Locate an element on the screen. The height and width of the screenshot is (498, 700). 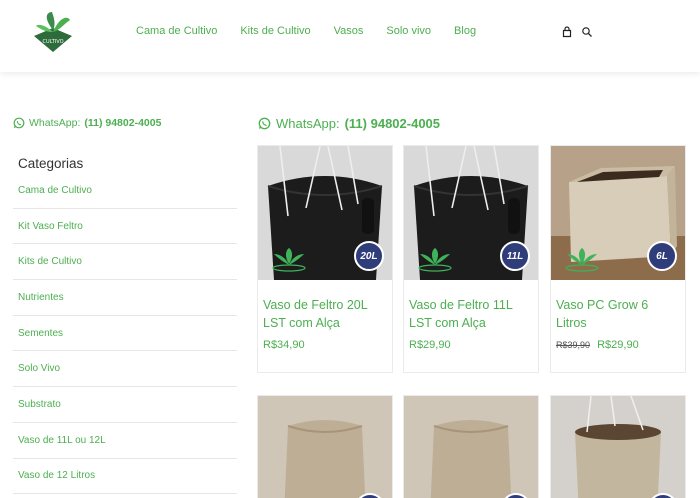
category-item: Sementes is located at coordinates (125, 334).